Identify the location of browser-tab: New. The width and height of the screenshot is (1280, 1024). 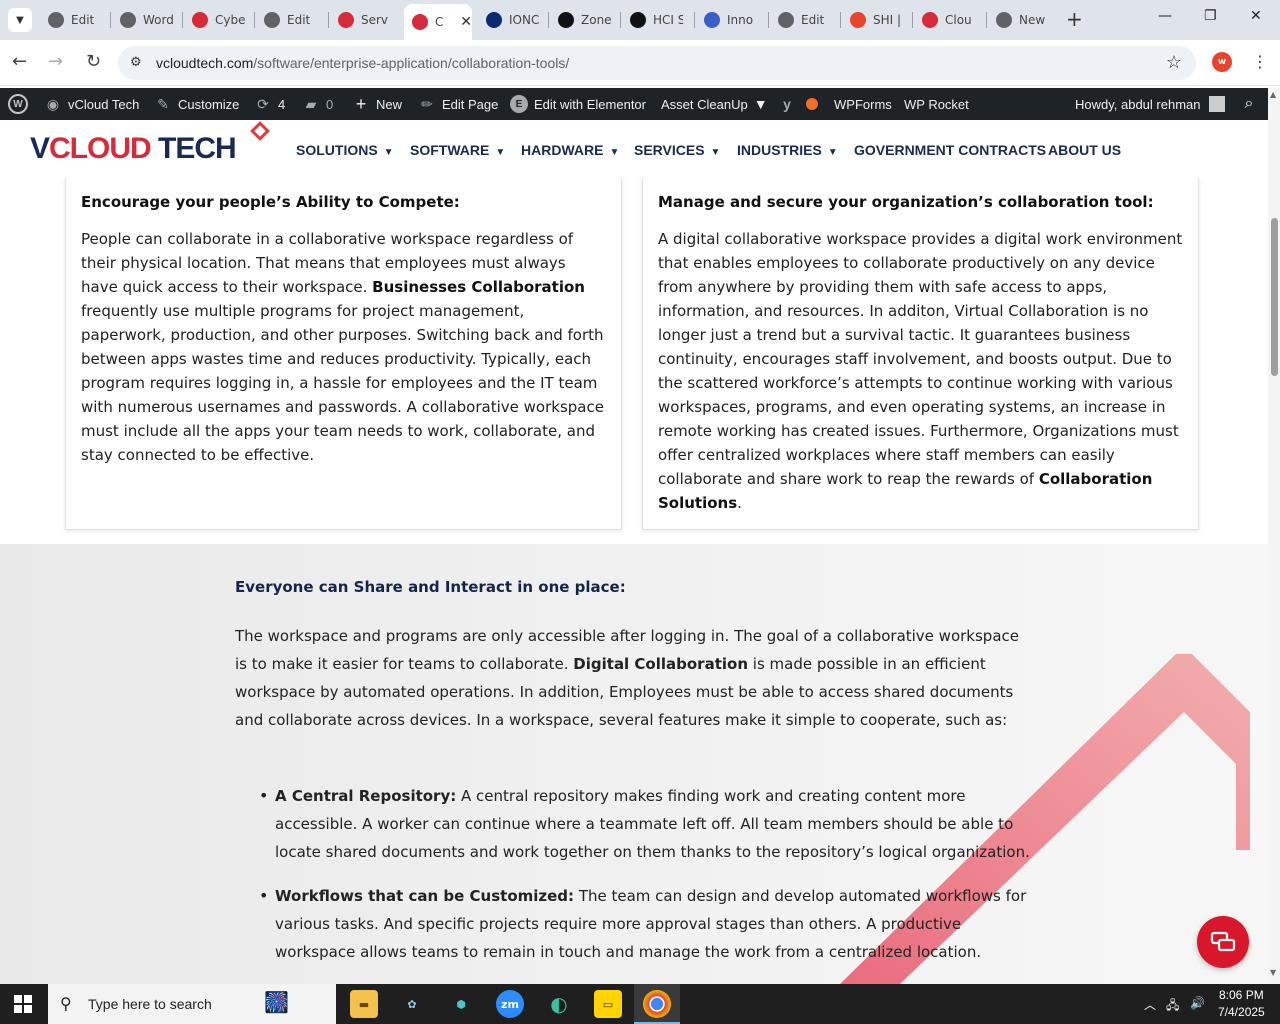
(1023, 20).